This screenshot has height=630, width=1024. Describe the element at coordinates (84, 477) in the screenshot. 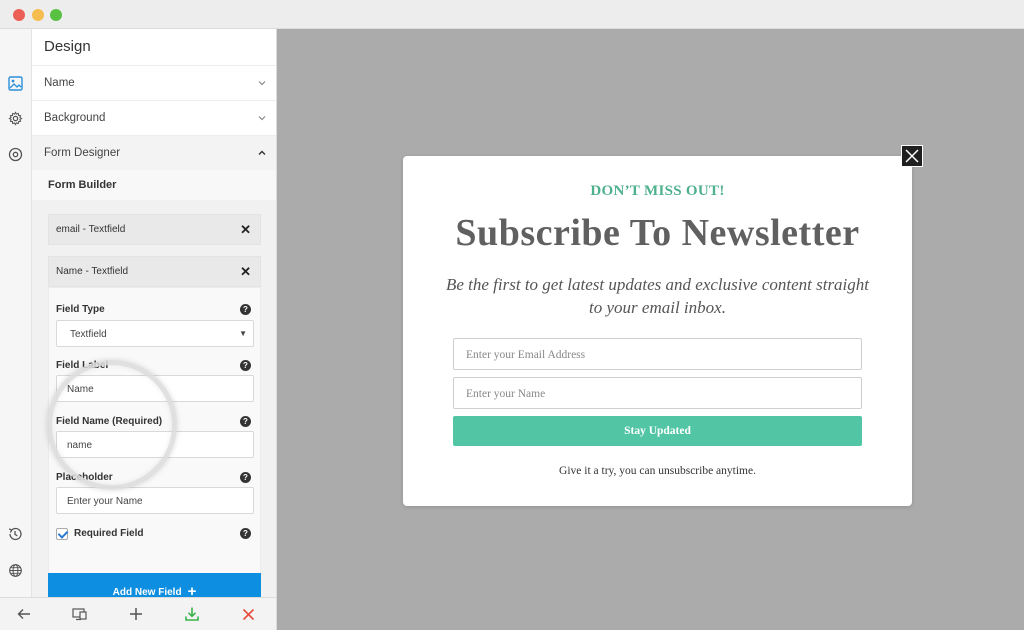

I see `placeholder-label: Placeholder` at that location.